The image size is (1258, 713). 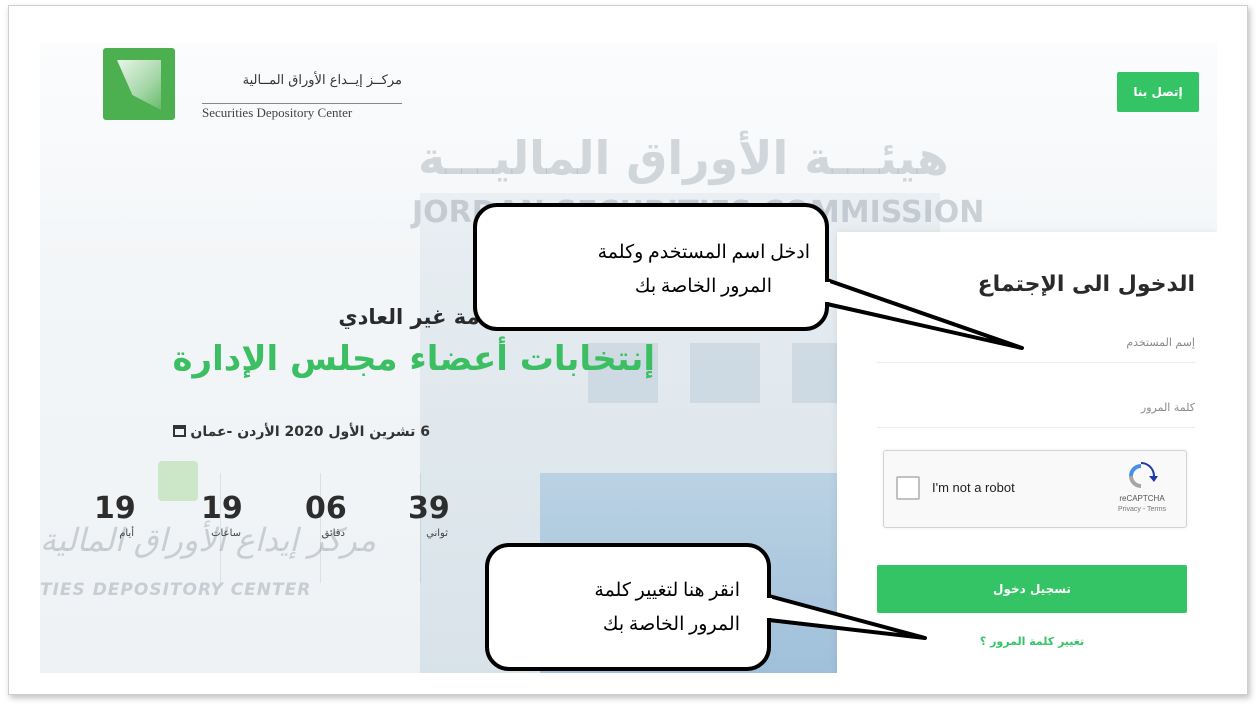 I want to click on countdown-minutes-value: 06, so click(x=326, y=508).